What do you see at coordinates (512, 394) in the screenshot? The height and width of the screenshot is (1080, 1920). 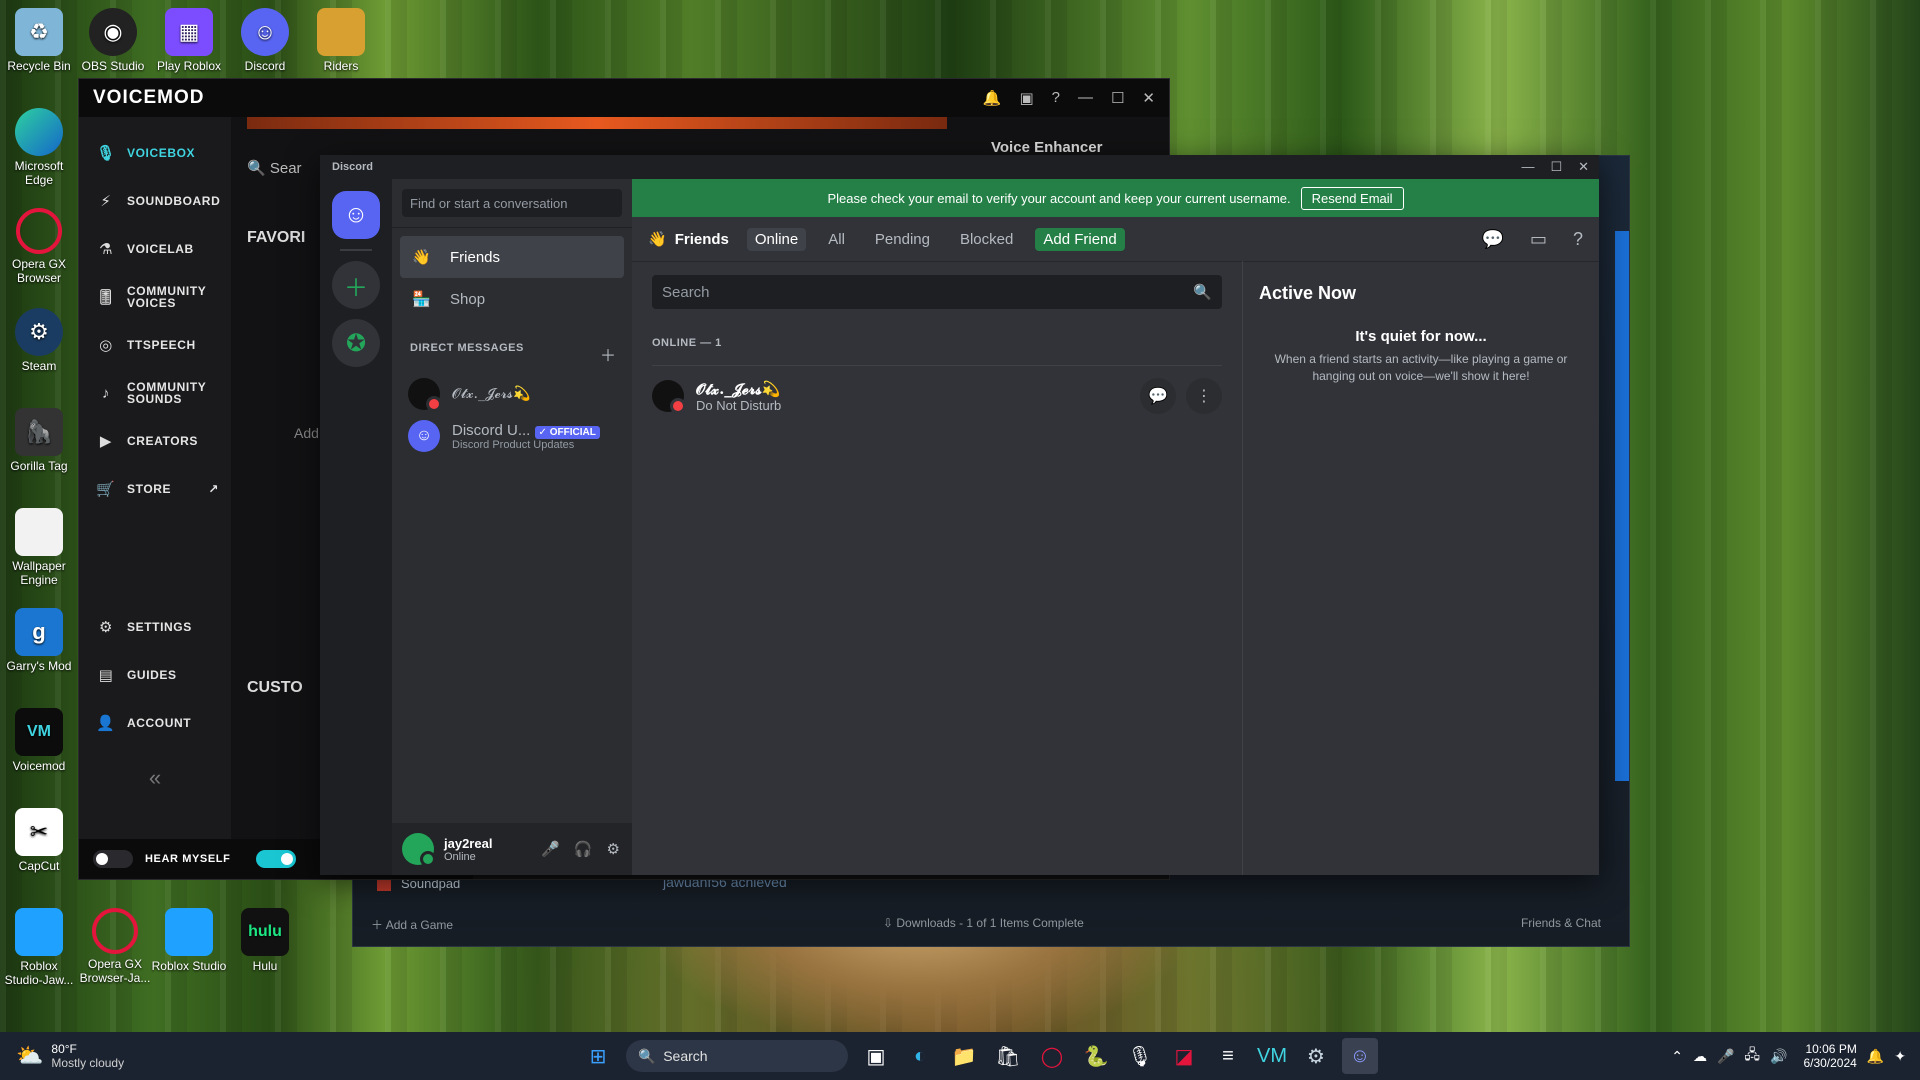 I see `dm-item: 𝓞𝓽𝔁._𝓙𝓮𝓻𝓼💫` at bounding box center [512, 394].